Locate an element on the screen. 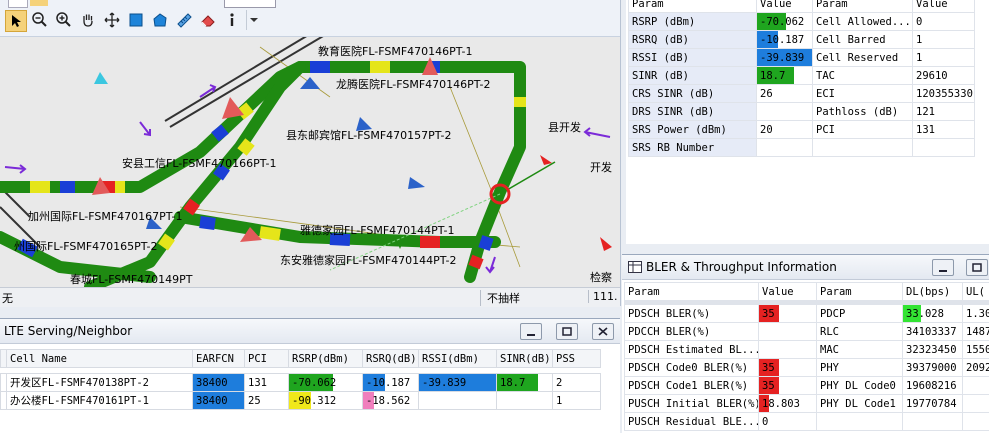 This screenshot has width=989, height=433. table-row: RSRP (dBm) -70.062 Cell Allowed... 0 is located at coordinates (802, 22).